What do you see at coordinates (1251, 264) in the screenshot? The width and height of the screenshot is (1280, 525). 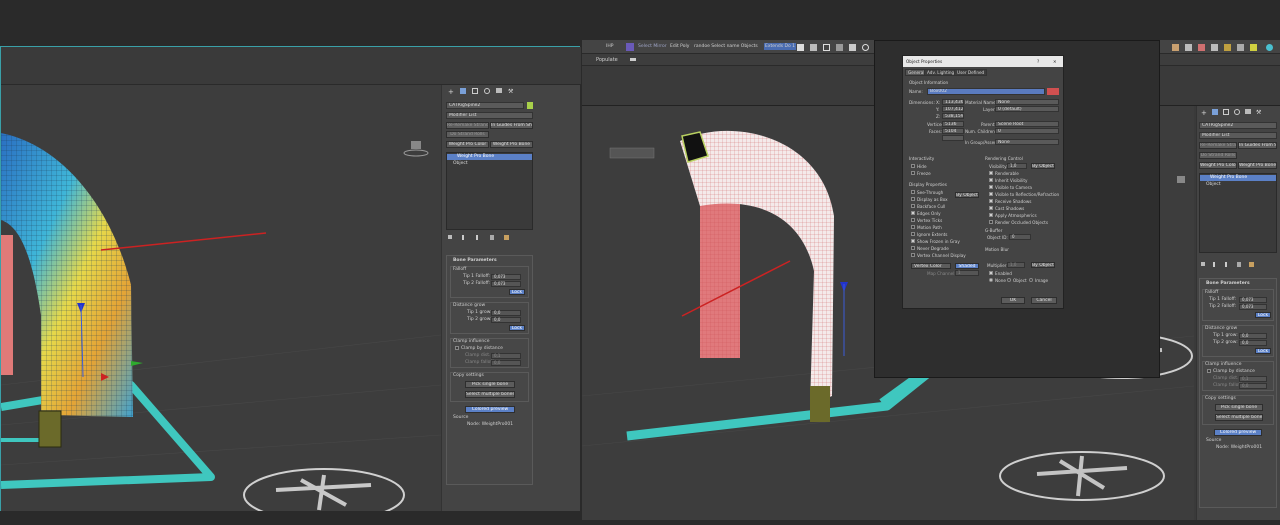 I see `right-configure-sets-icon` at bounding box center [1251, 264].